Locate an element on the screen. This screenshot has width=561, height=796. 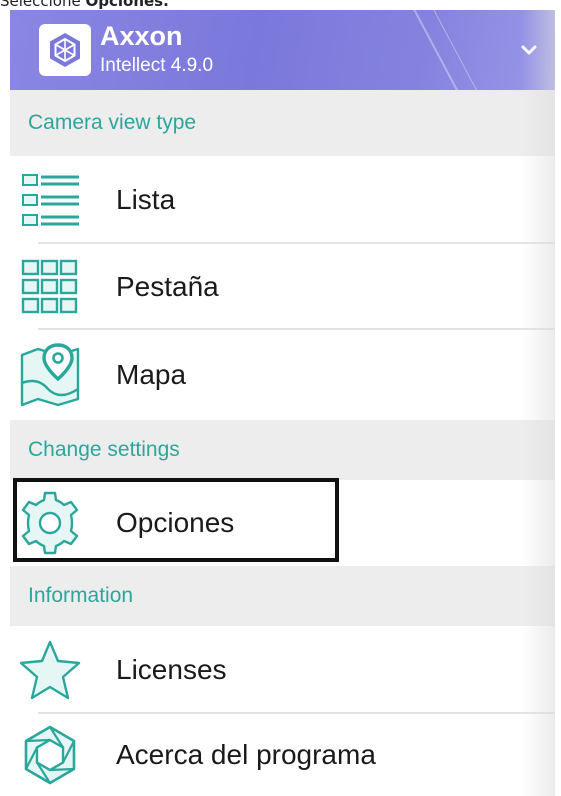
section-camera-view-type: Camera view type is located at coordinates (282, 123).